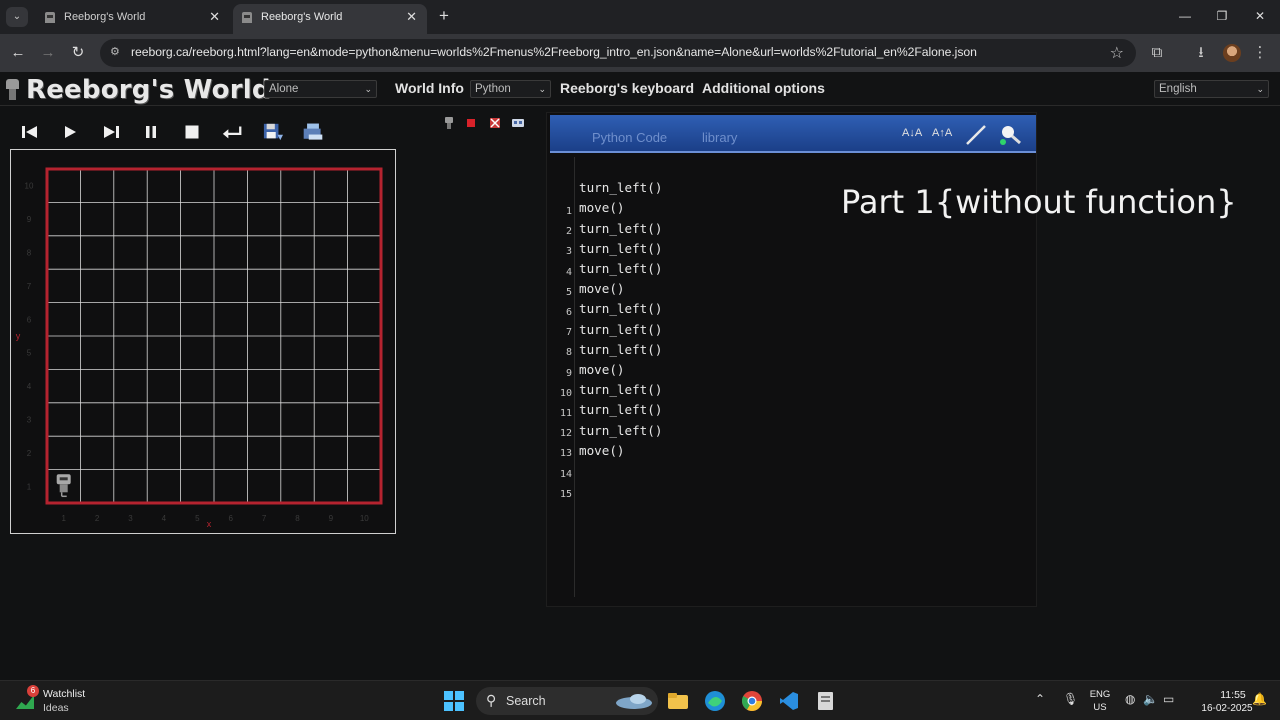 The width and height of the screenshot is (1280, 720). Describe the element at coordinates (1260, 53) in the screenshot. I see `browser-menu-button: ⋮` at that location.